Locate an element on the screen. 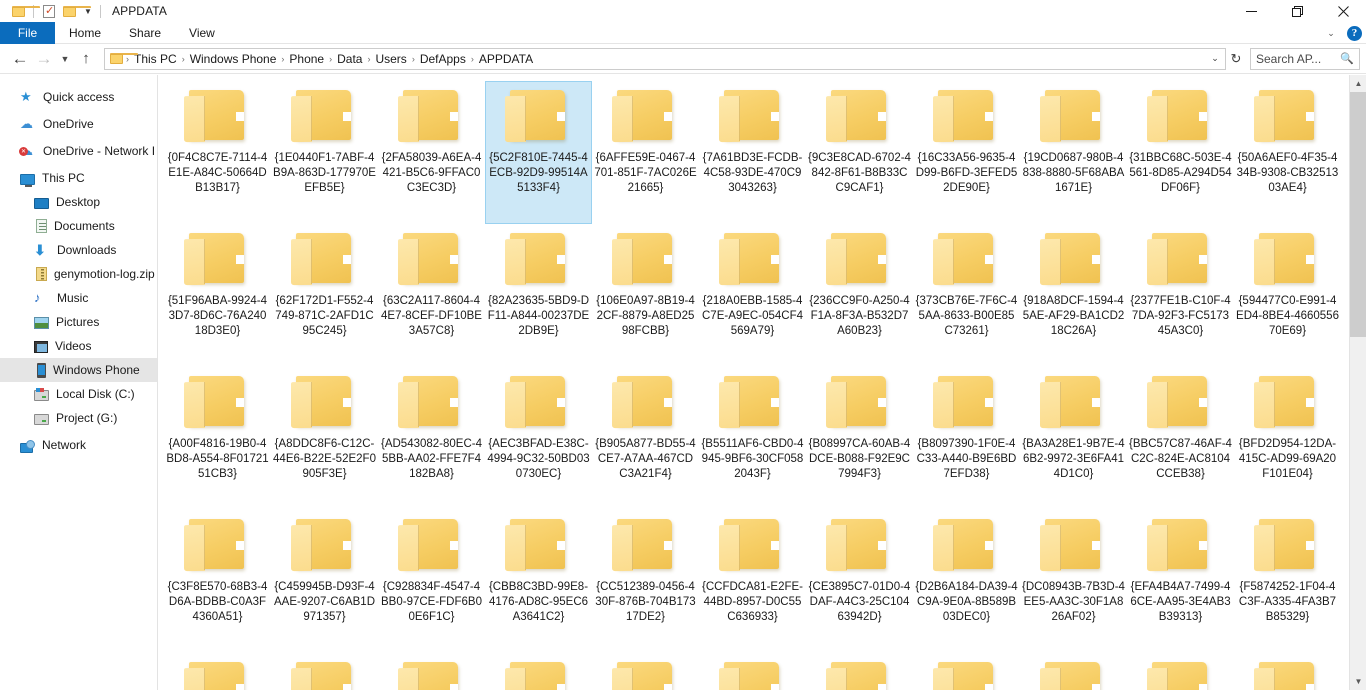 Image resolution: width=1366 pixels, height=690 pixels. sidebar-item-network: Network is located at coordinates (78, 445).